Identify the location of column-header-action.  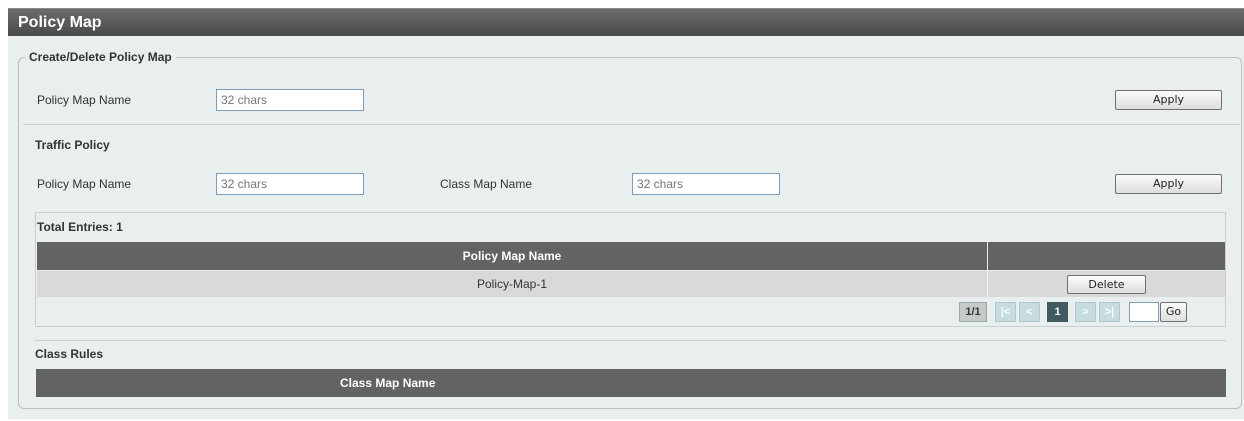
(1106, 256).